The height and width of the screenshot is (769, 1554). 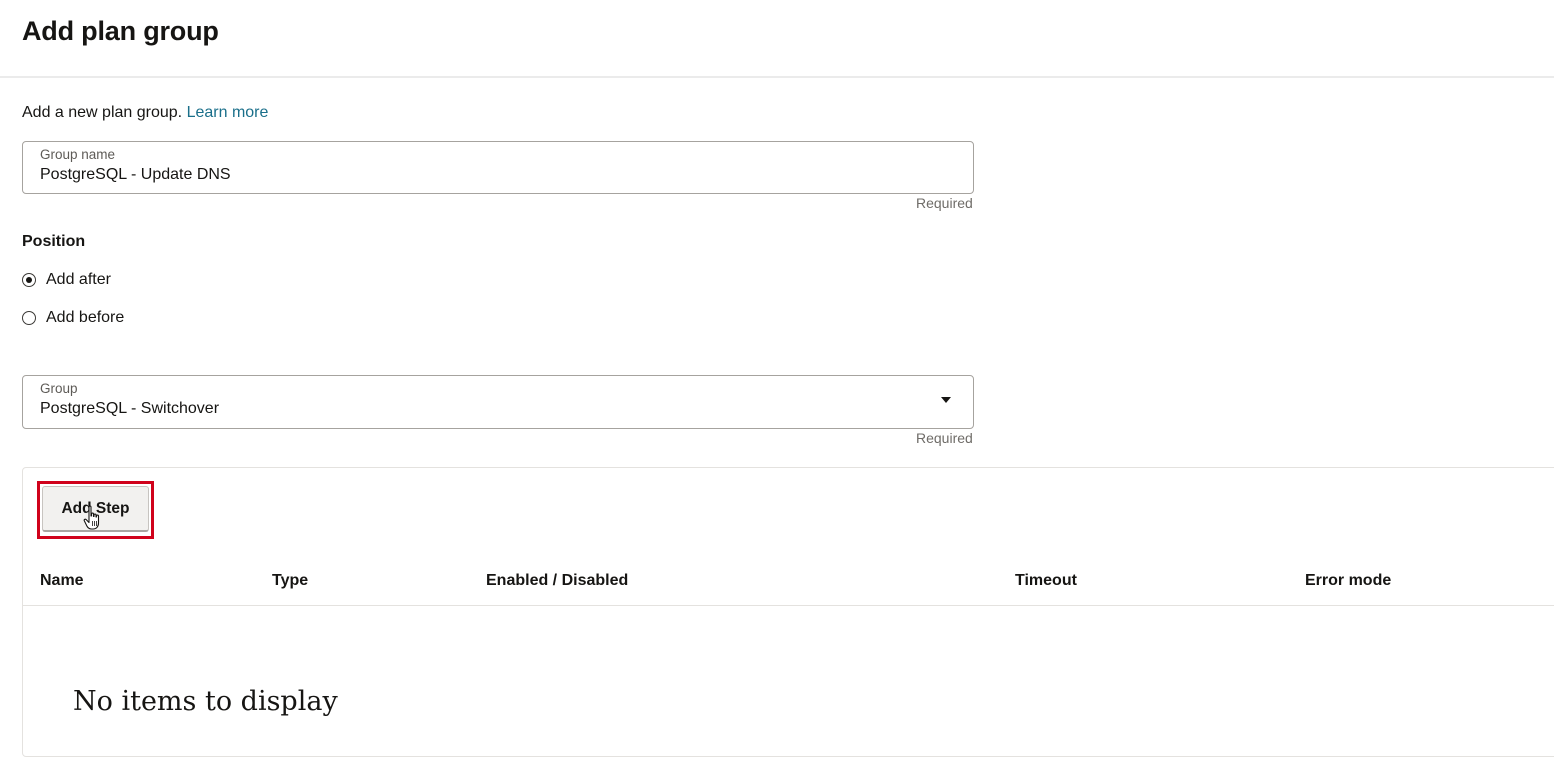 What do you see at coordinates (777, 39) in the screenshot?
I see `page-header: Add plan group` at bounding box center [777, 39].